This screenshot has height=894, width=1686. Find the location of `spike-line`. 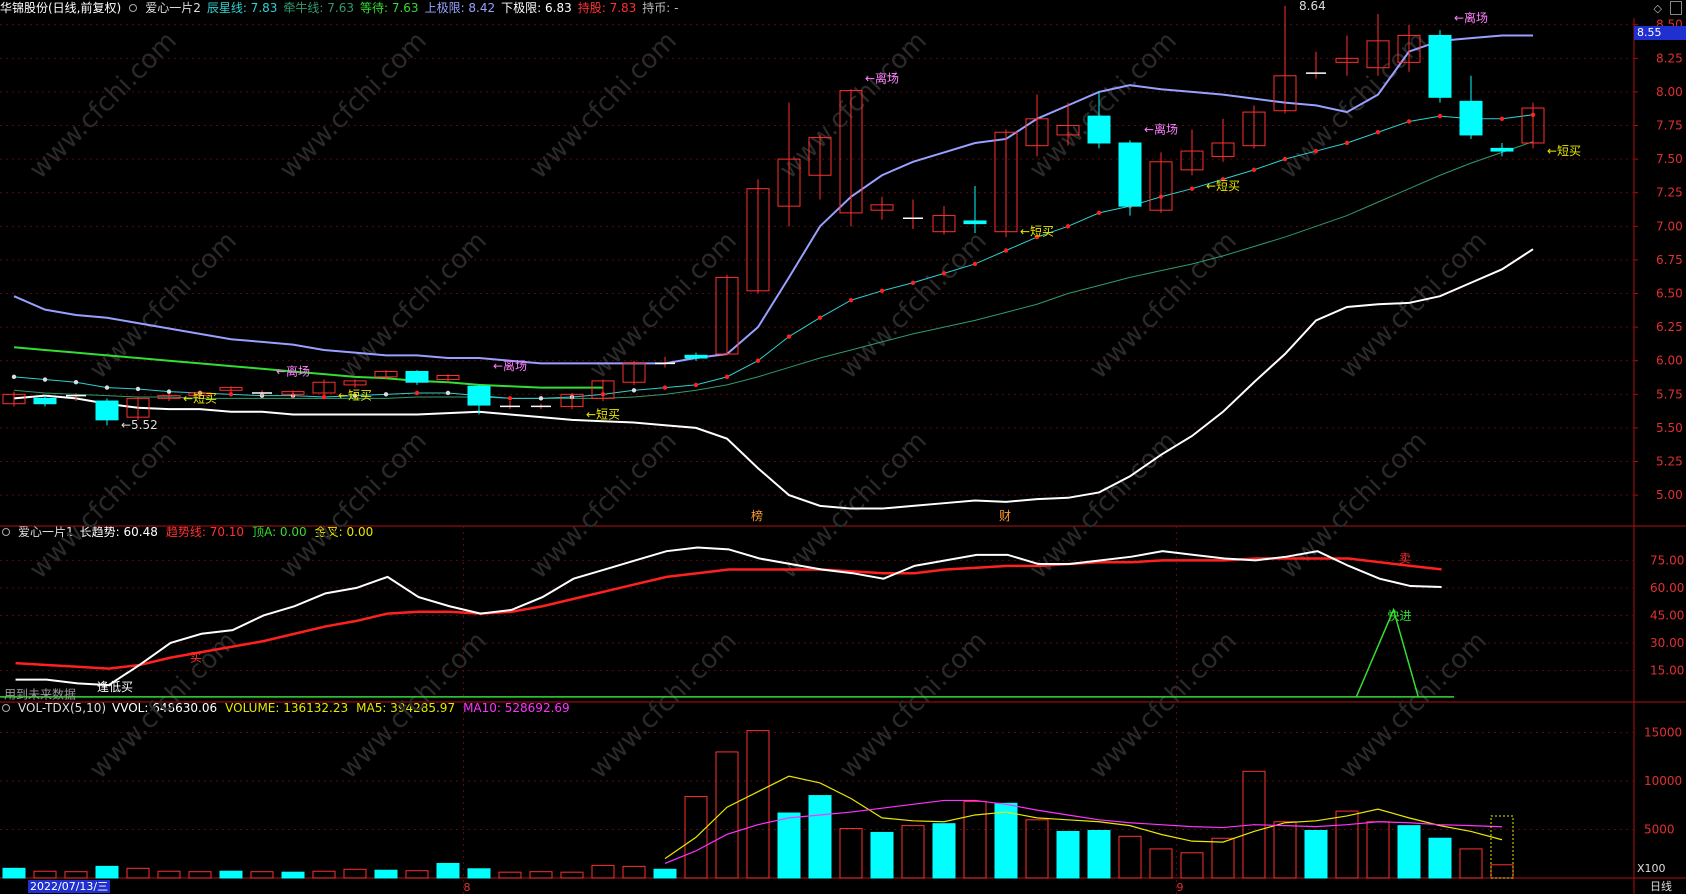

spike-line is located at coordinates (1387, 652).